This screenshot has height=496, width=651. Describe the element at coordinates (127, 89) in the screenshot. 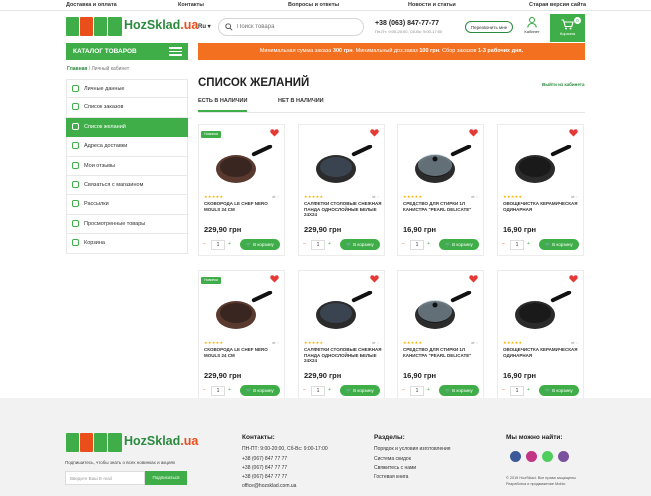

I see `sidebar-item-profile: Личные данные` at that location.